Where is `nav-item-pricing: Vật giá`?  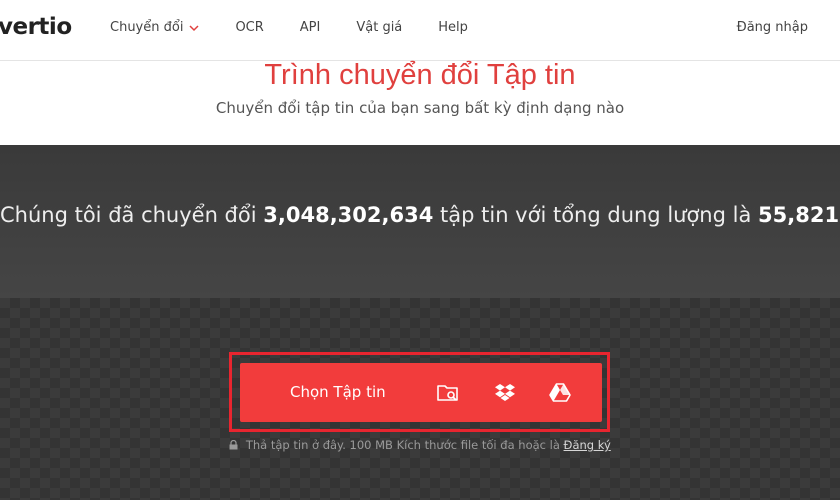
nav-item-pricing: Vật giá is located at coordinates (379, 27).